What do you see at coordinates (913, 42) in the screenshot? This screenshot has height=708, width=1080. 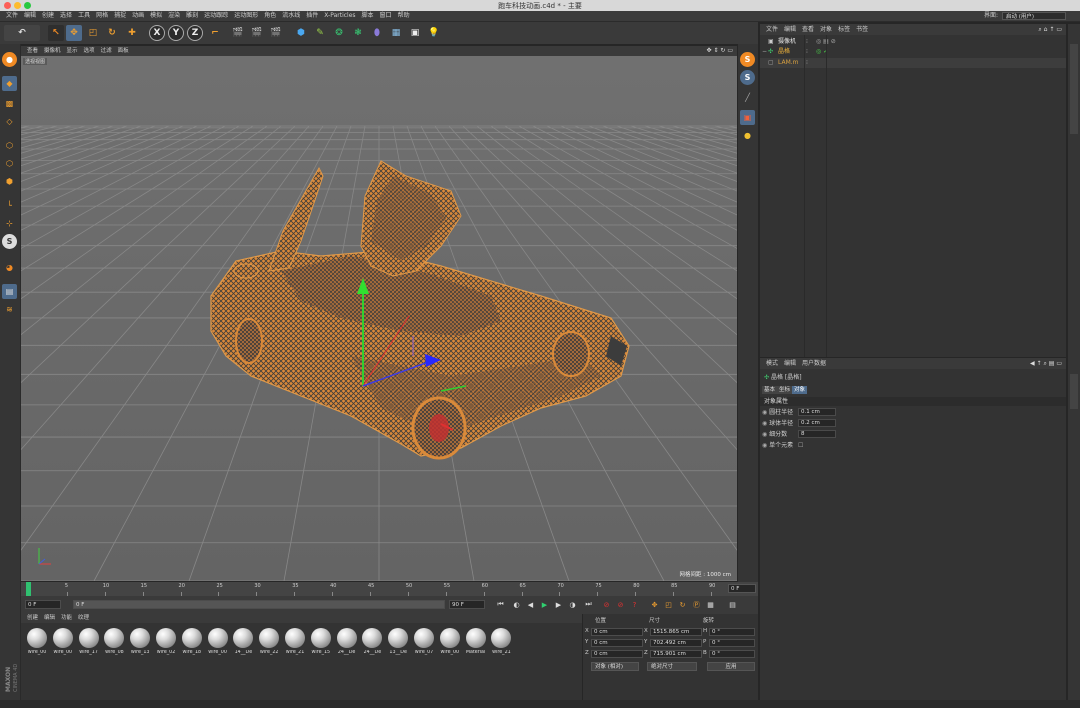 I see `object-row-camera: ▣ 摄像机 ⁝ ◎ ▤ ⊘` at bounding box center [913, 42].